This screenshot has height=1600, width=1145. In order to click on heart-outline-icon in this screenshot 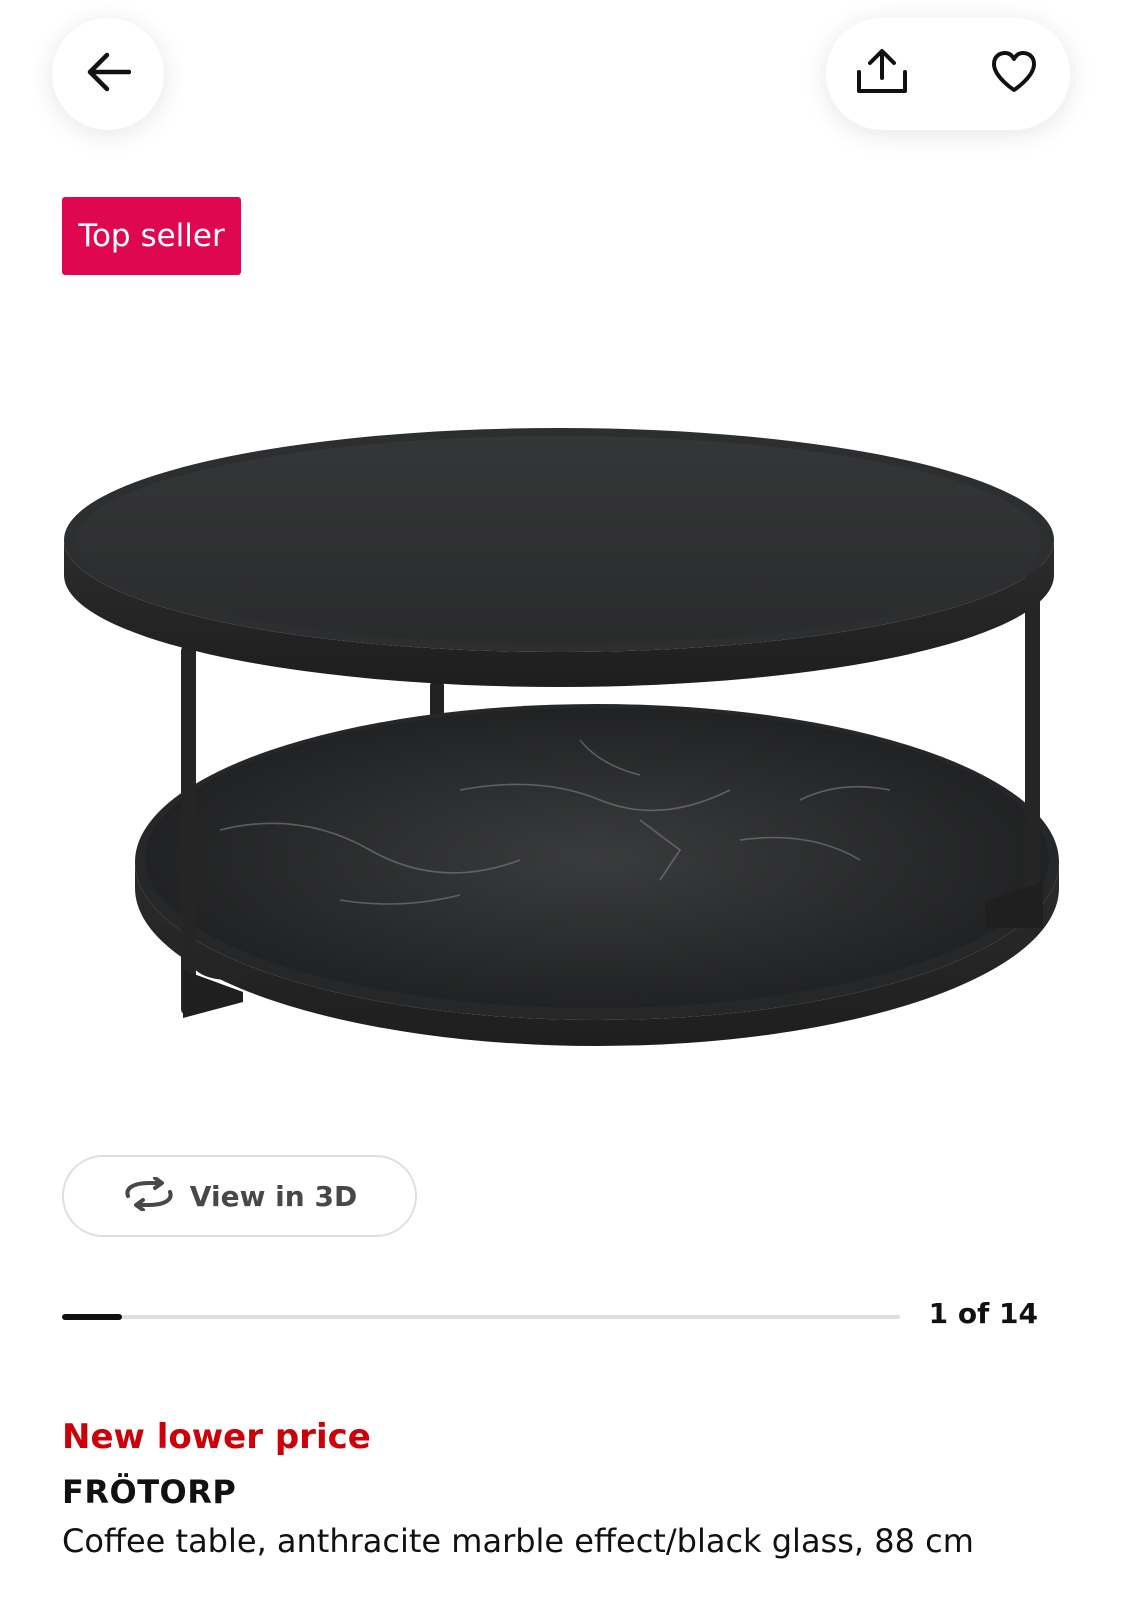, I will do `click(1014, 74)`.